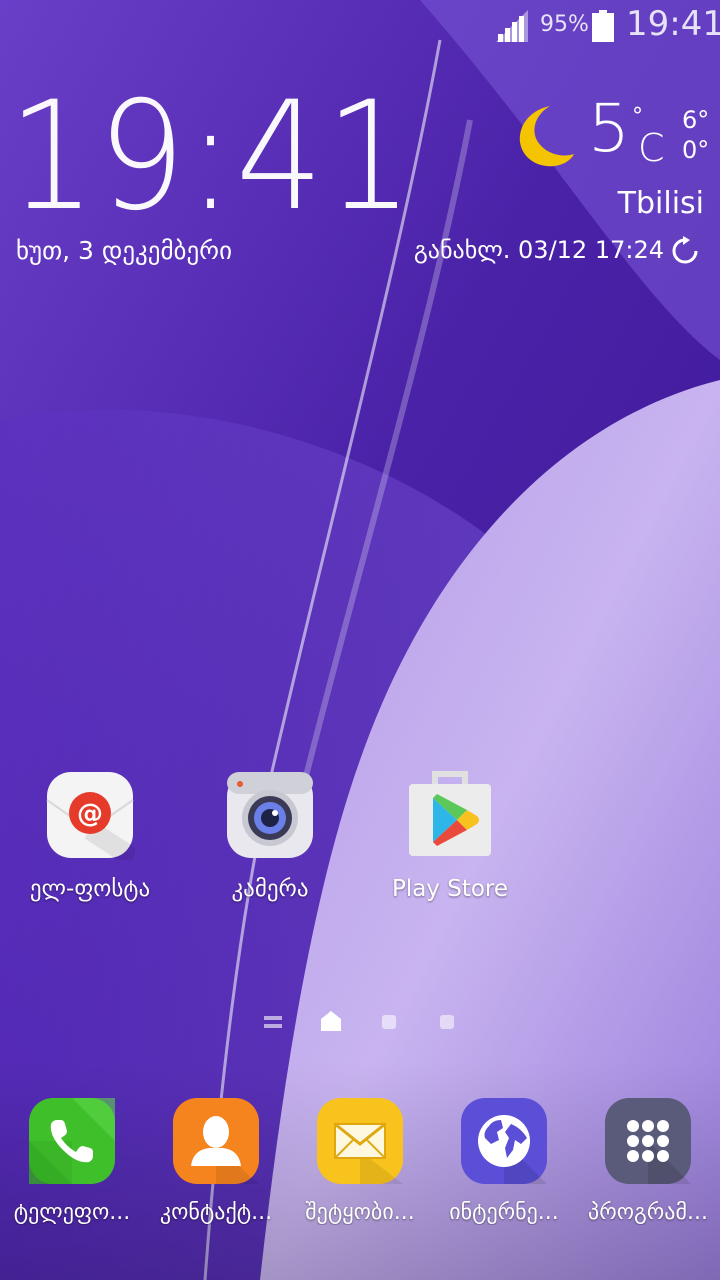 This screenshot has width=720, height=1280. Describe the element at coordinates (673, 24) in the screenshot. I see `status-time: 19:41` at that location.